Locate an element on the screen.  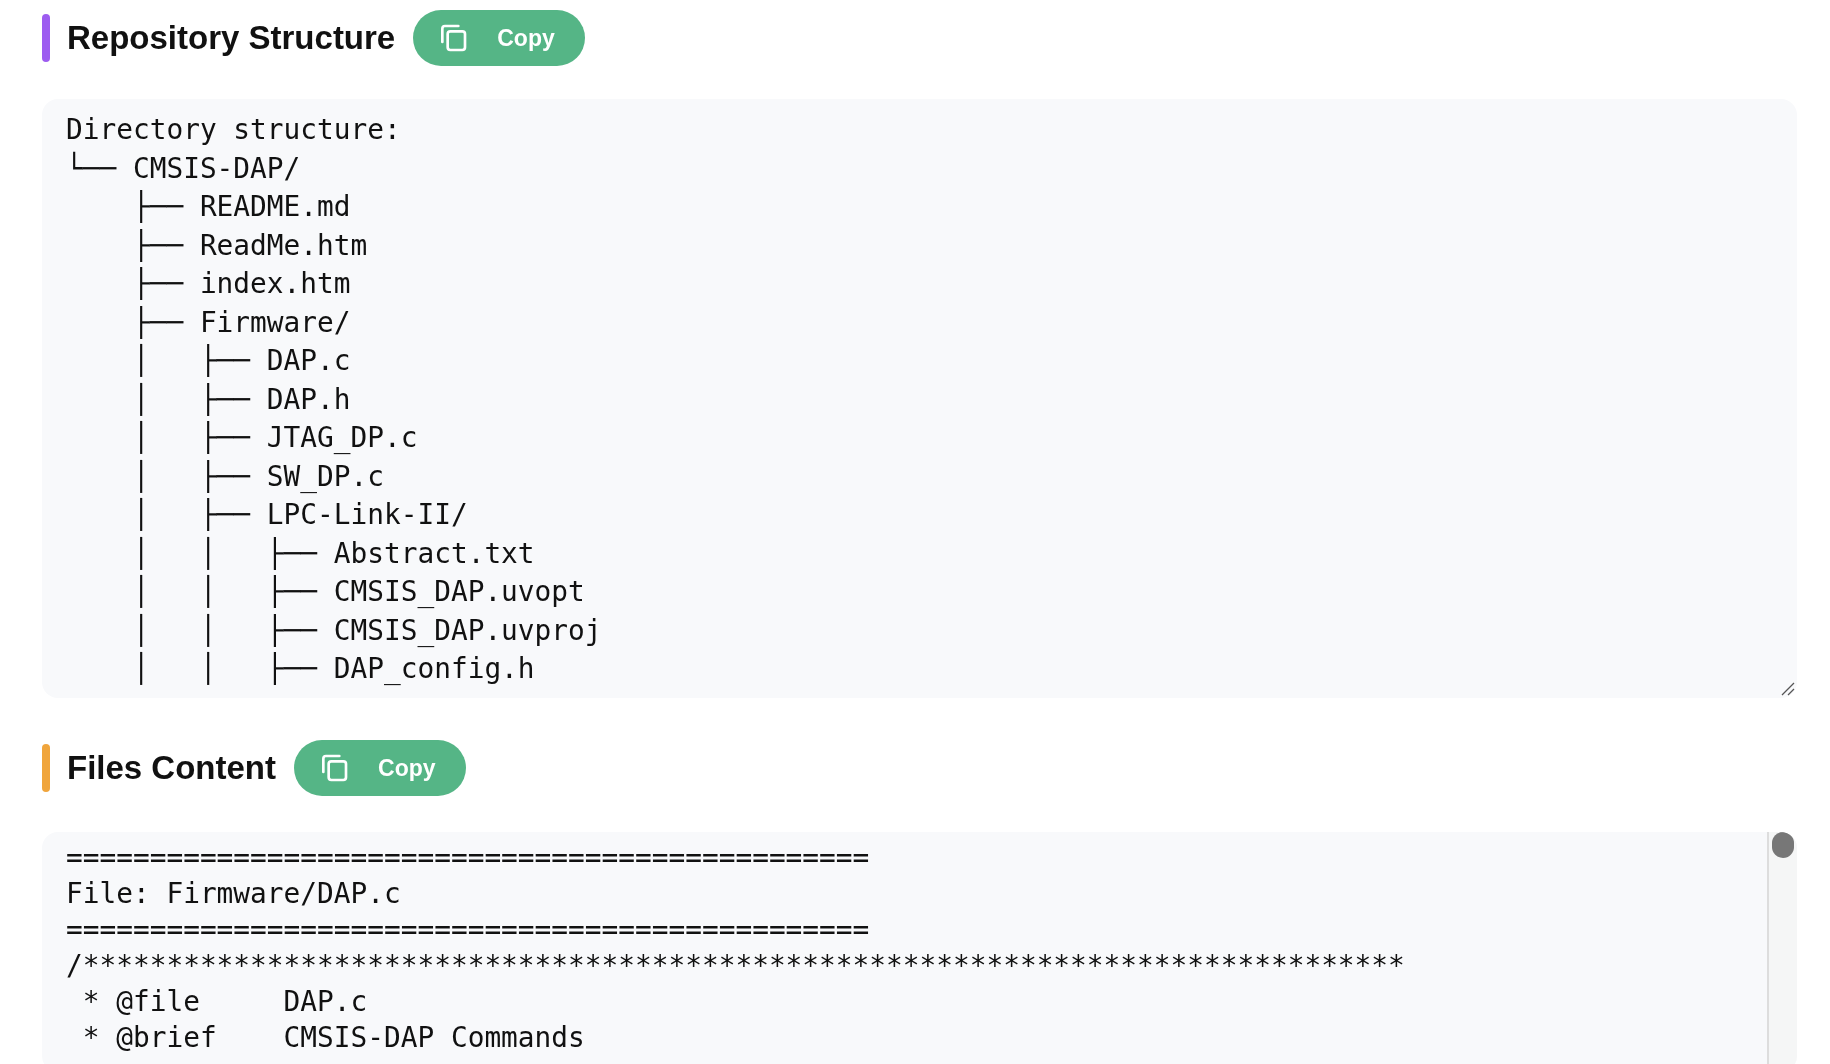
code-line: │ │ ├── DAP_config.h is located at coordinates (333, 669).